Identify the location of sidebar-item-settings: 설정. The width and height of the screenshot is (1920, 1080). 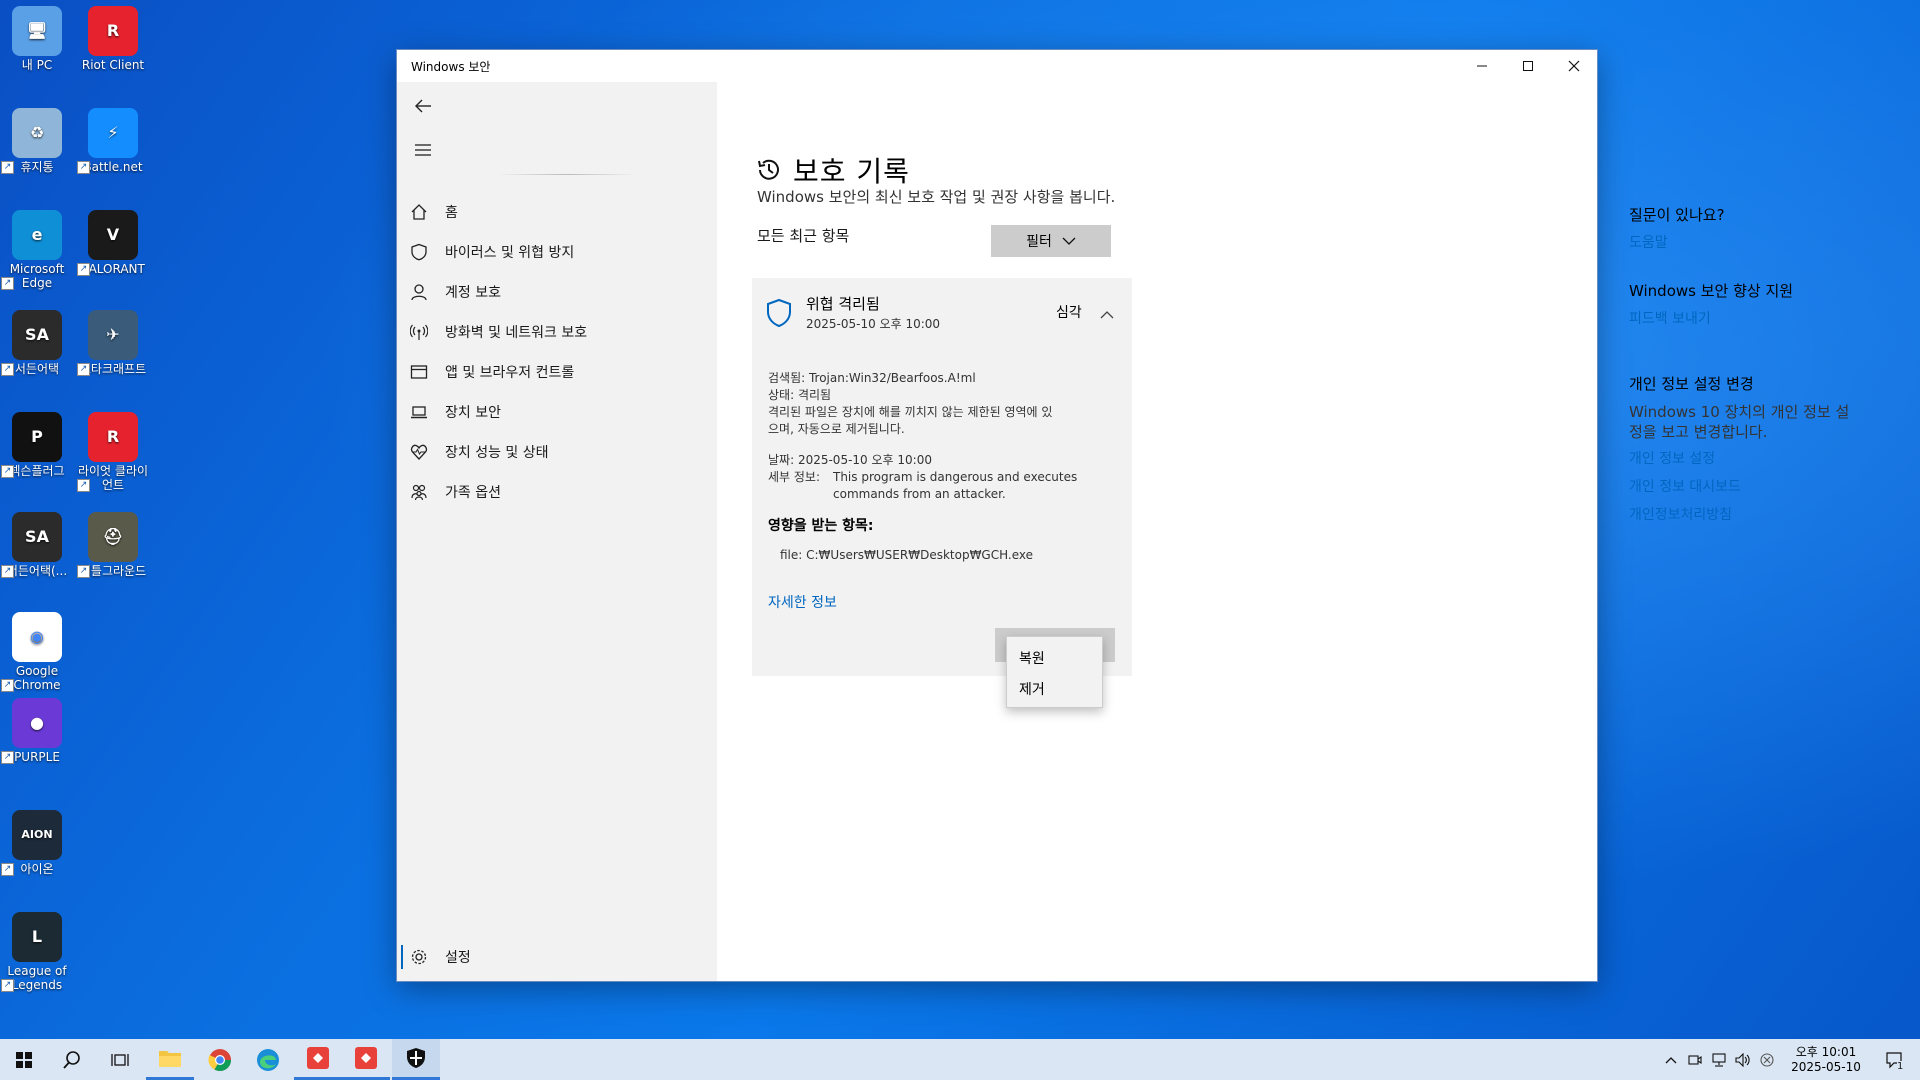
(557, 957).